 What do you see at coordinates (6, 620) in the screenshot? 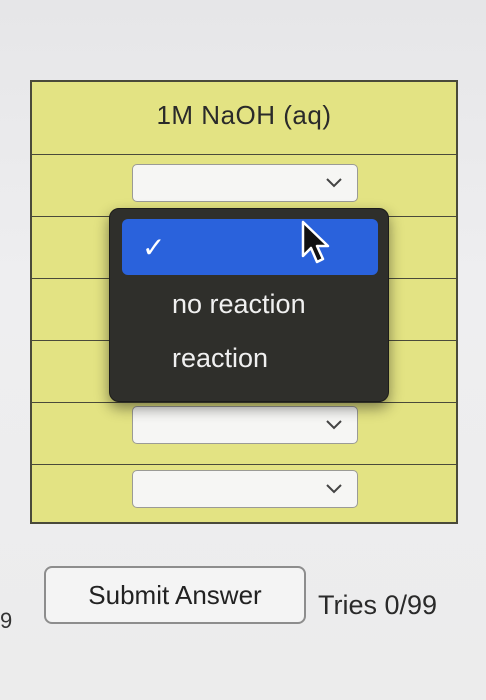
I see `partial-edge-glyph: 9` at bounding box center [6, 620].